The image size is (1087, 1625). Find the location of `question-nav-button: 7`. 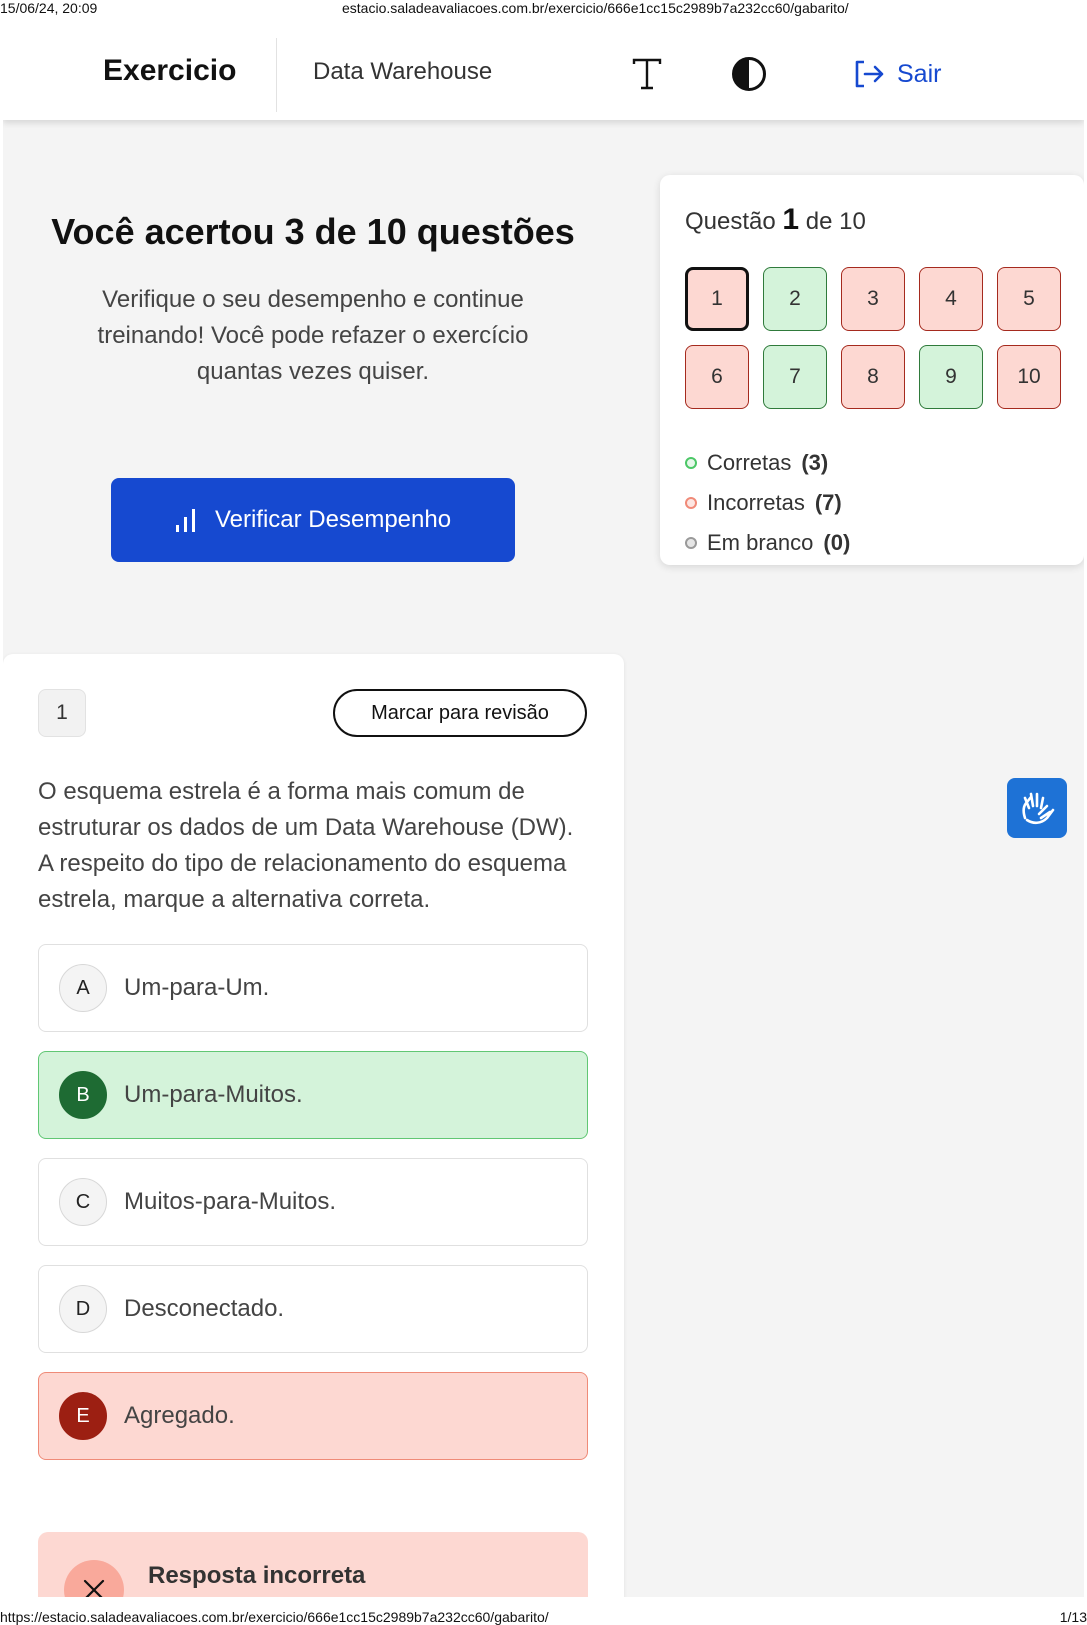

question-nav-button: 7 is located at coordinates (795, 377).